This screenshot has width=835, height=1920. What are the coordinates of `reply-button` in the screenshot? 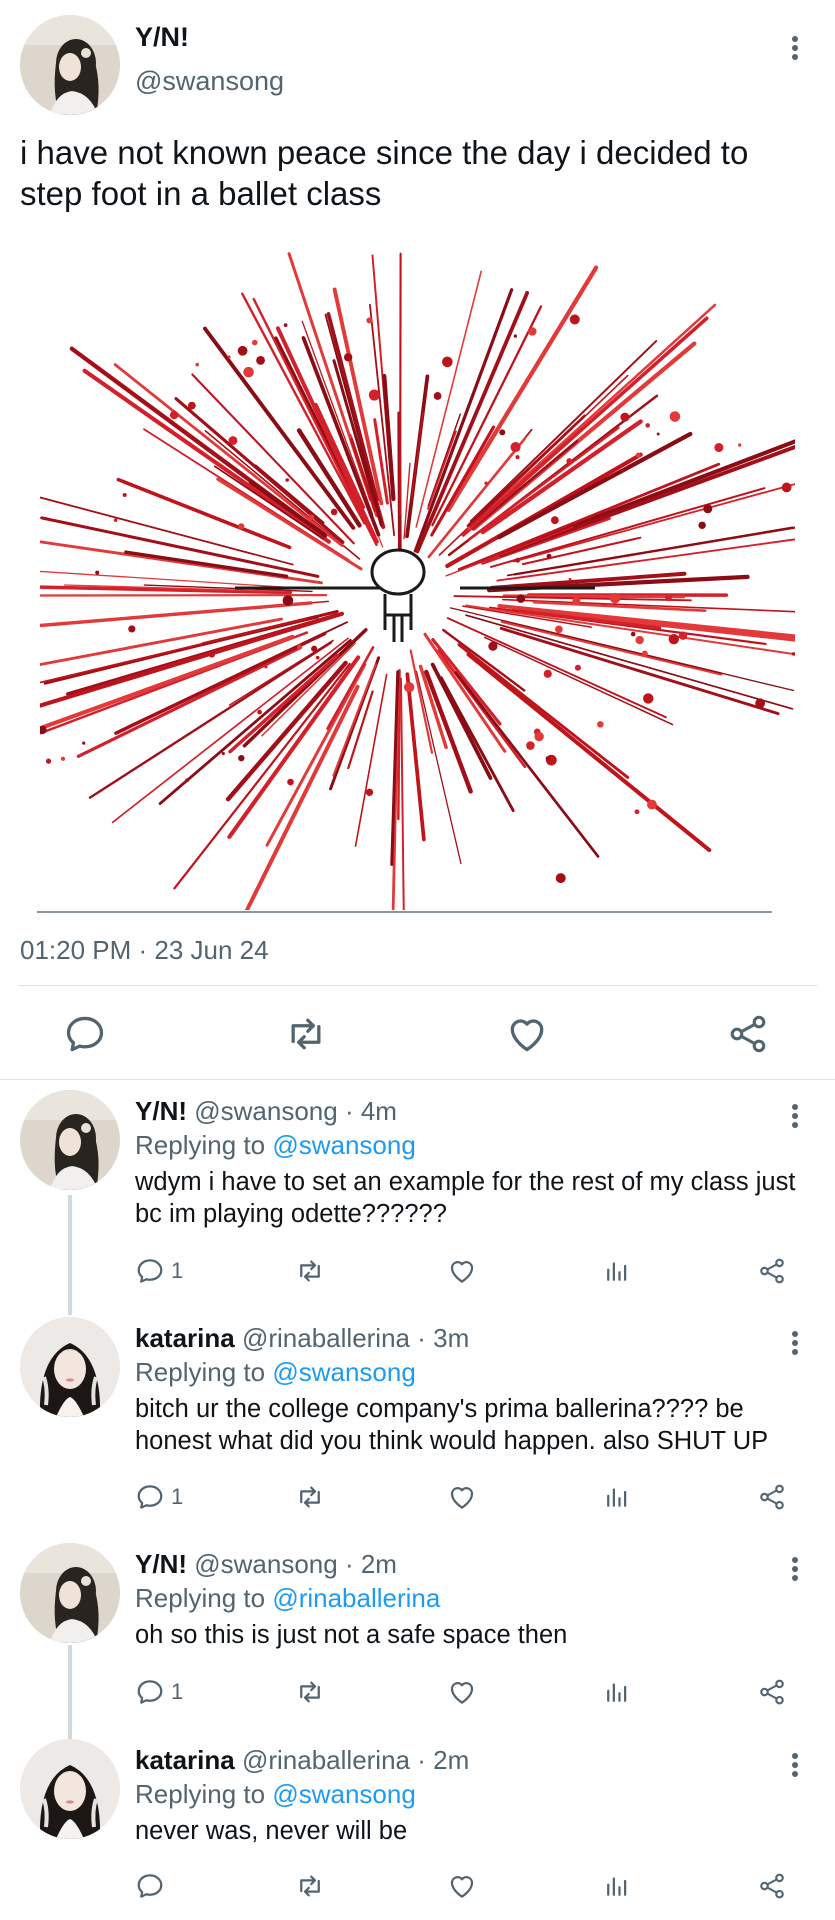 It's located at (153, 1886).